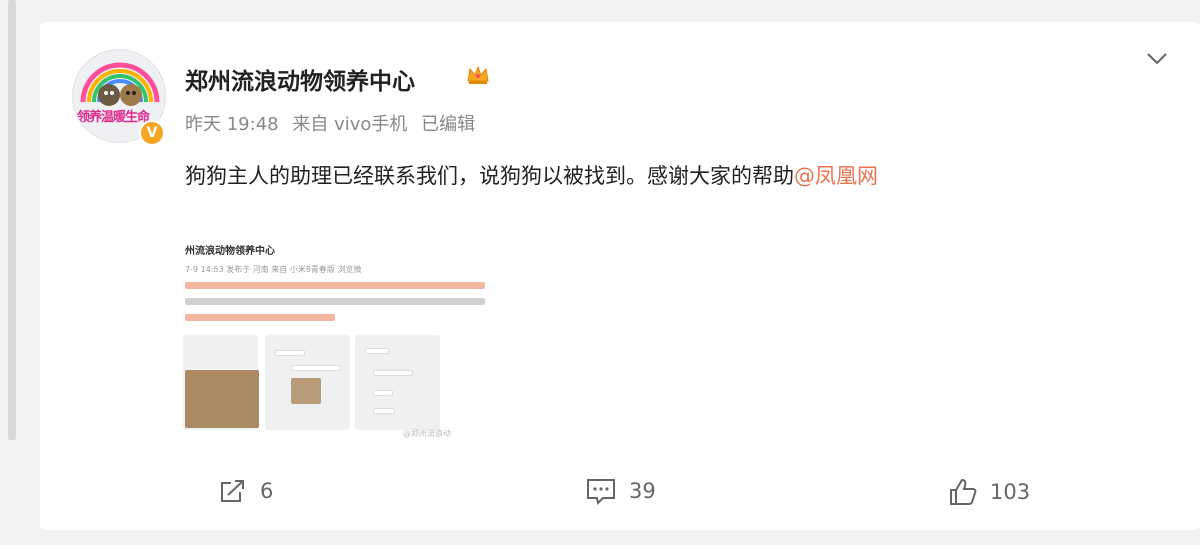 Image resolution: width=1200 pixels, height=545 pixels. What do you see at coordinates (245, 491) in the screenshot?
I see `repost-button: 6` at bounding box center [245, 491].